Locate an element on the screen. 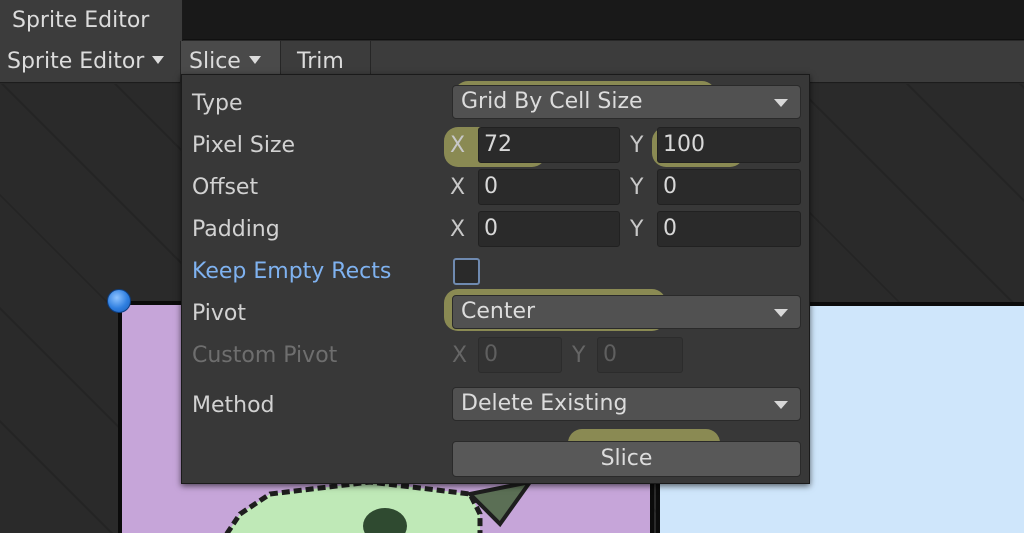 Image resolution: width=1024 pixels, height=533 pixels. pixel-size-y-axis-label: Y is located at coordinates (637, 145).